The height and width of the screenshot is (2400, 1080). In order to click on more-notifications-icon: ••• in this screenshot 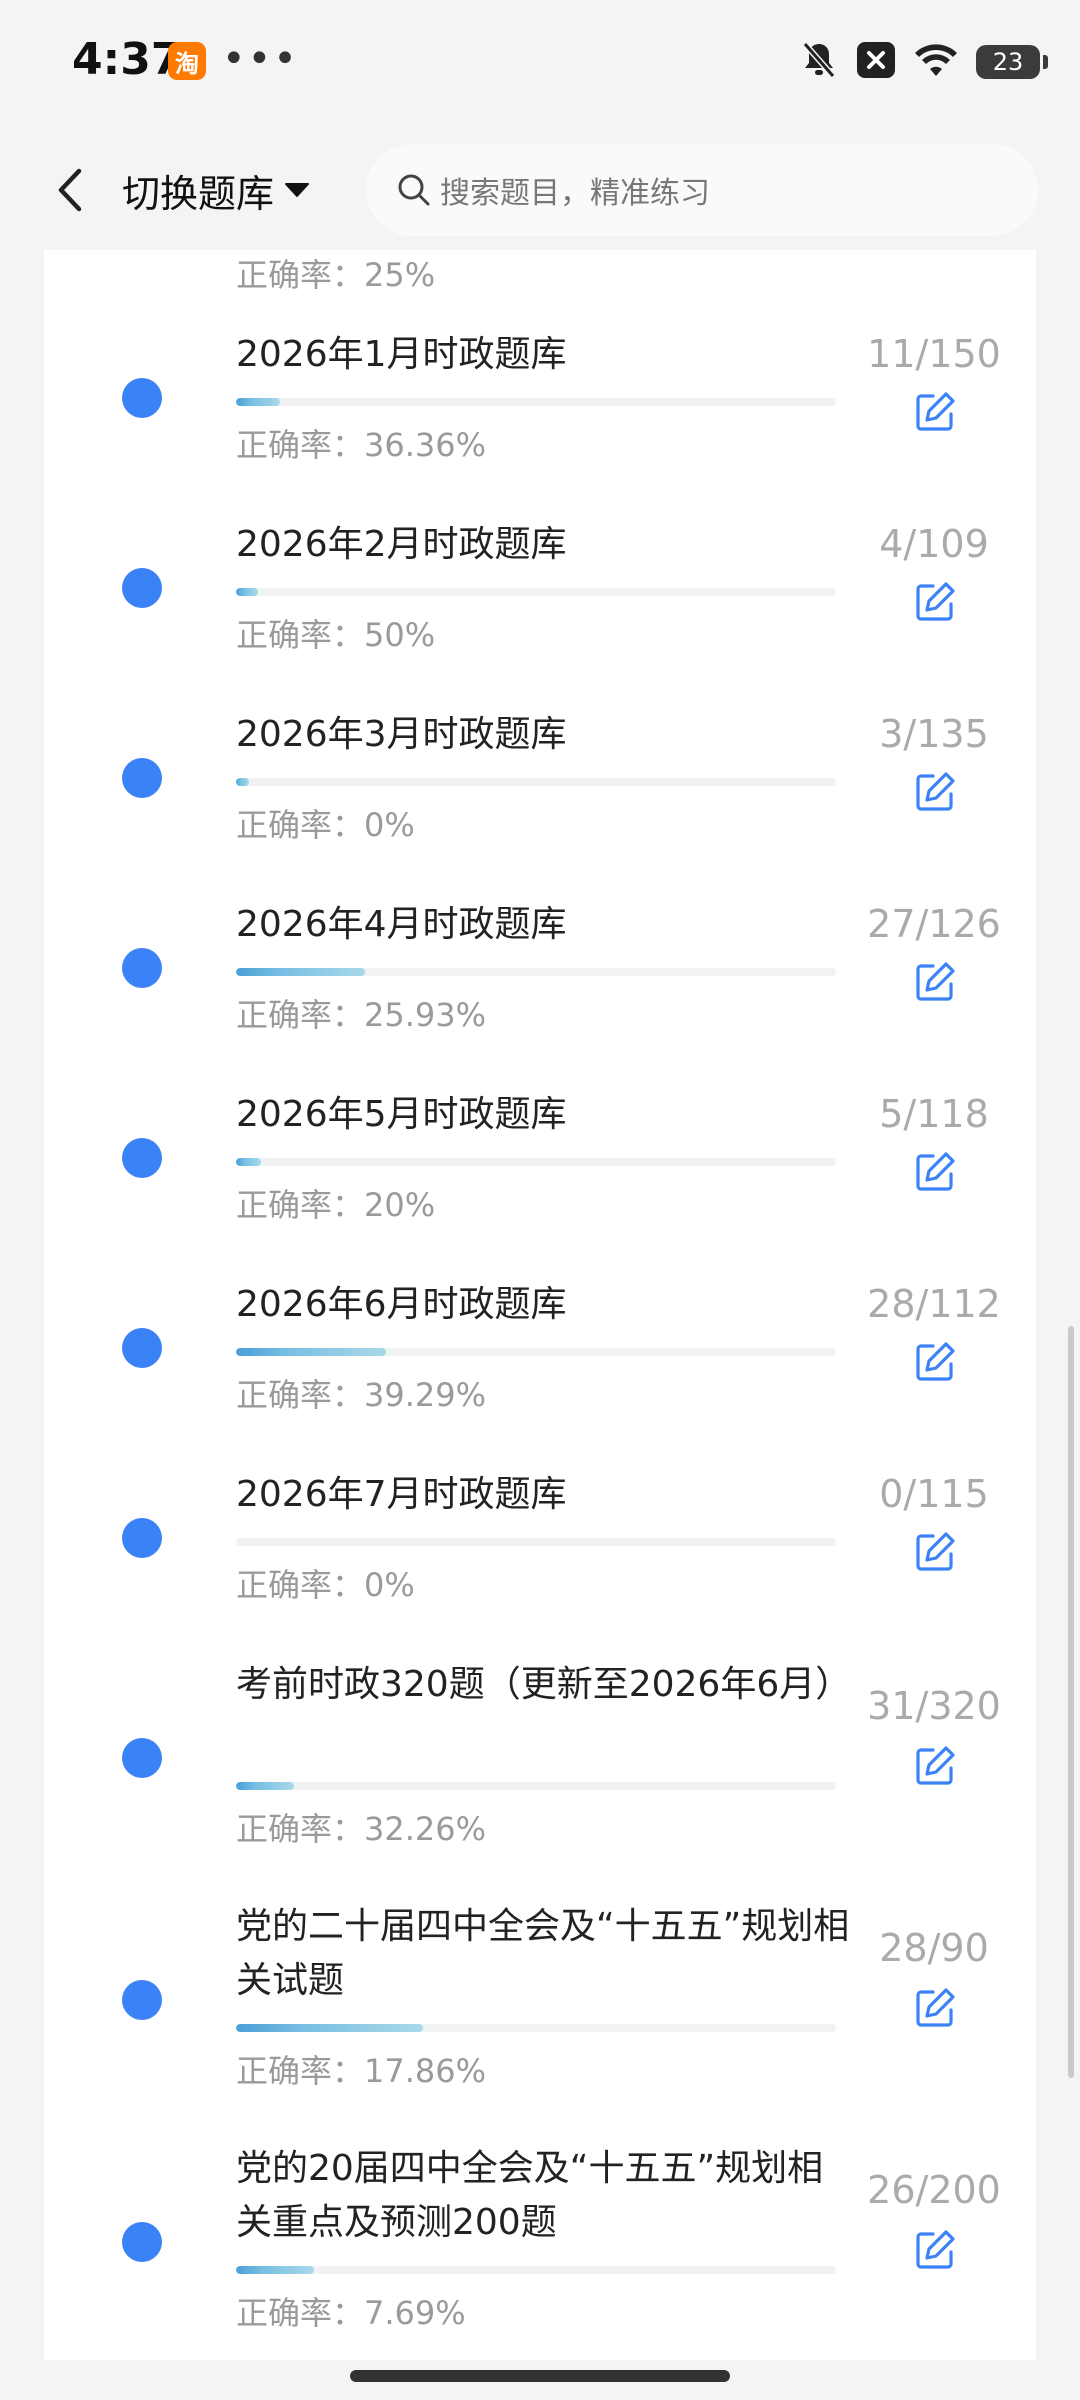, I will do `click(260, 59)`.